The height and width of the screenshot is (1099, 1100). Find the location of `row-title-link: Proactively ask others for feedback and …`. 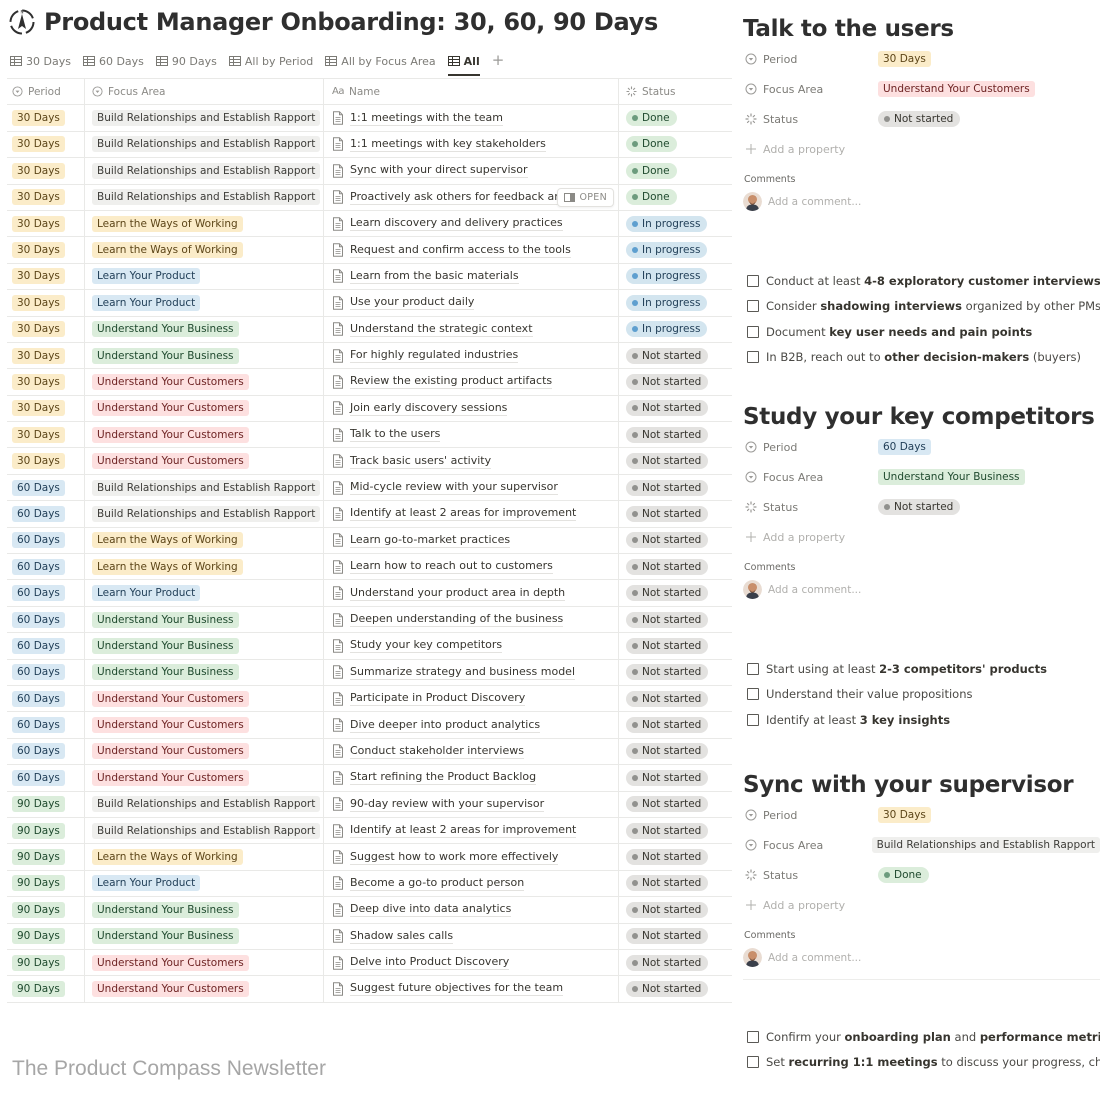

row-title-link: Proactively ask others for feedback and … is located at coordinates (468, 197).